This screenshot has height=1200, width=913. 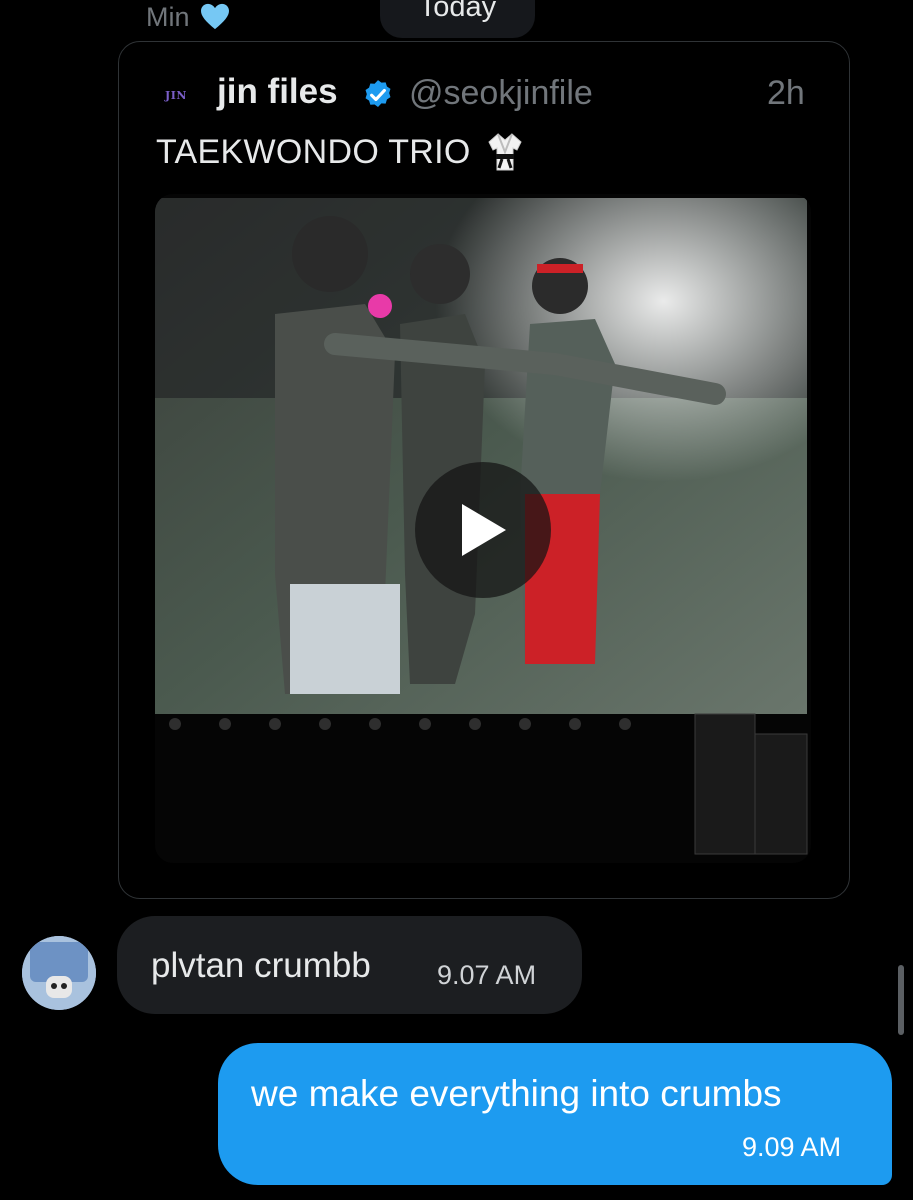 I want to click on tweet-timestamp: 2h, so click(x=786, y=93).